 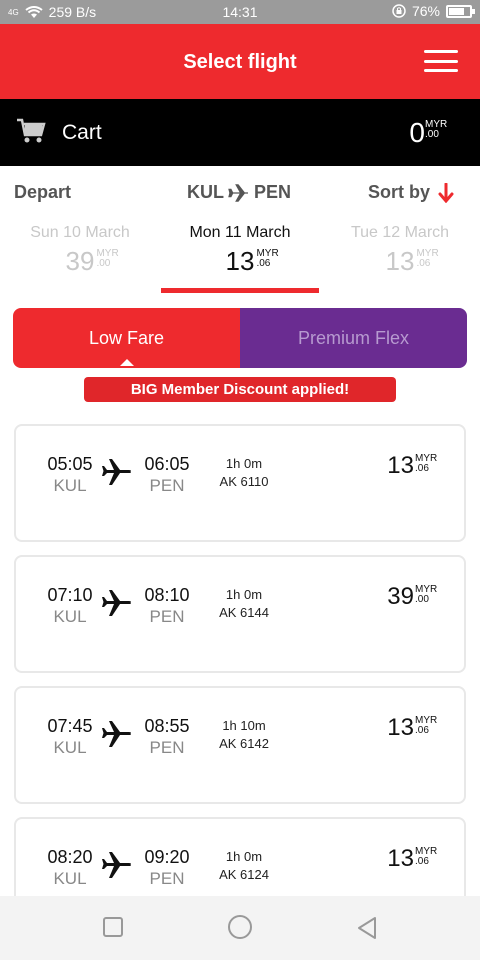 I want to click on low-fare-label: Low Fare, so click(x=126, y=337).